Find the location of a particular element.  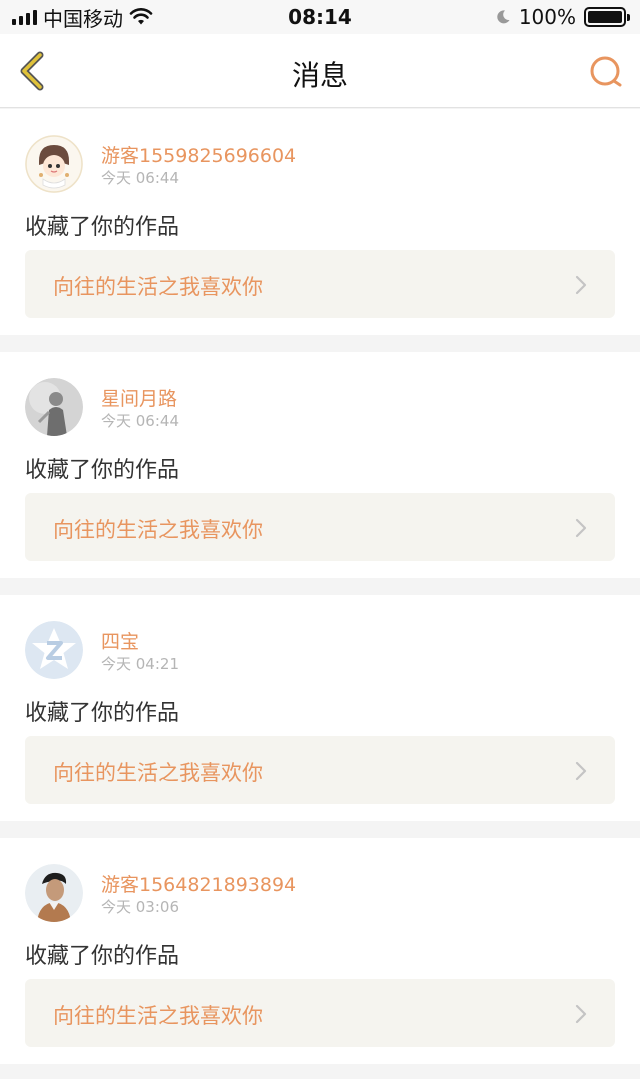

battery-icon is located at coordinates (607, 17).